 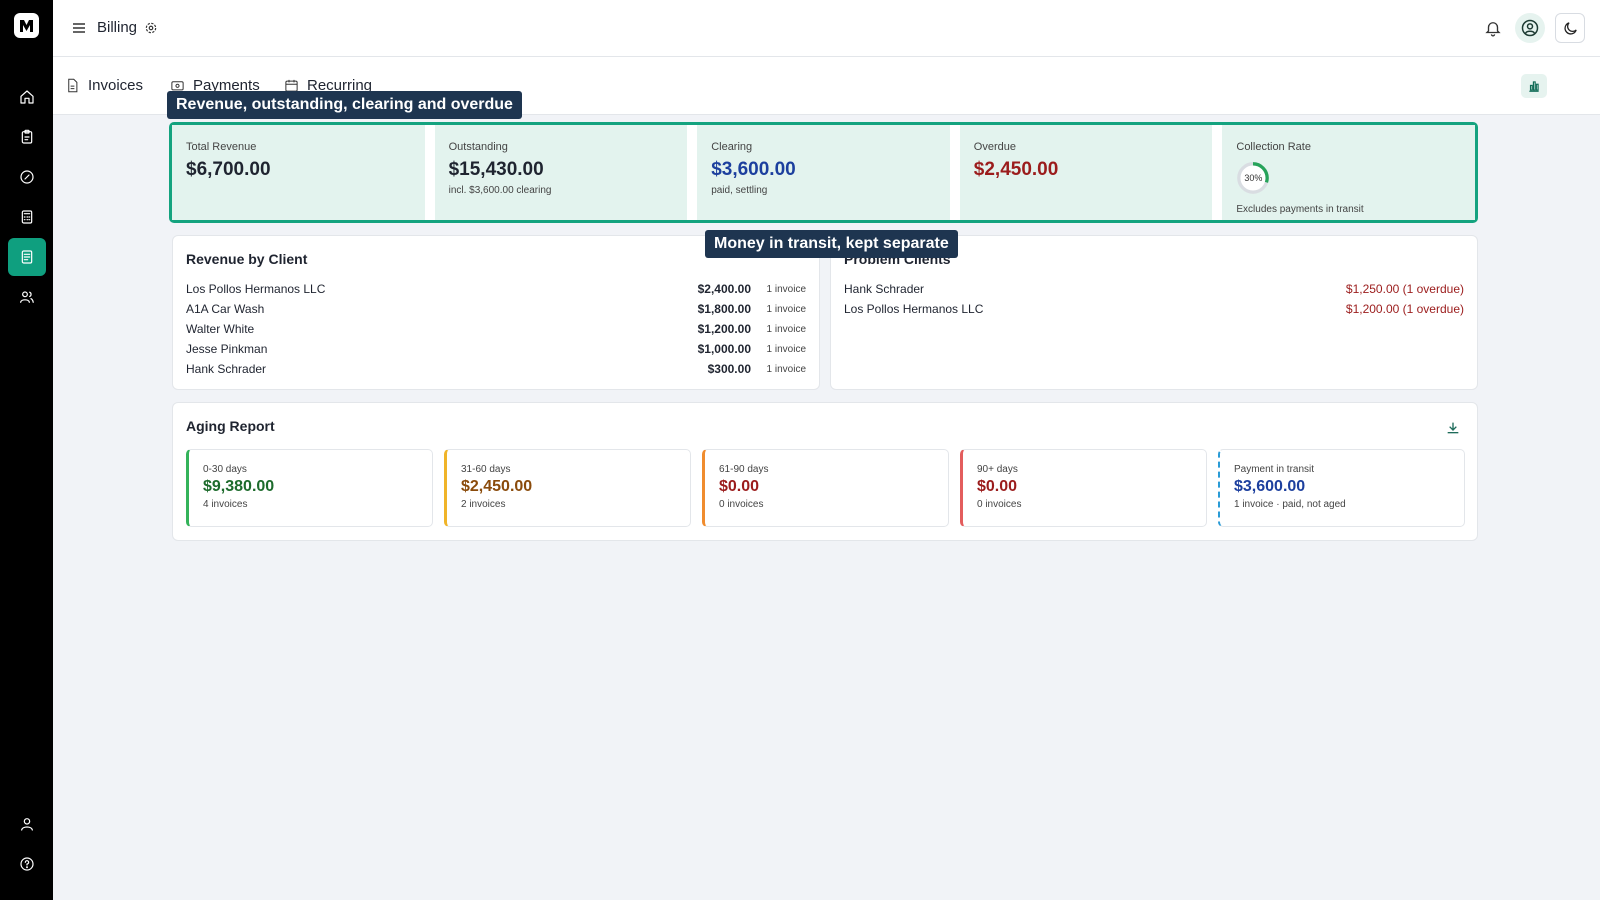 What do you see at coordinates (1493, 28) in the screenshot?
I see `bell-icon` at bounding box center [1493, 28].